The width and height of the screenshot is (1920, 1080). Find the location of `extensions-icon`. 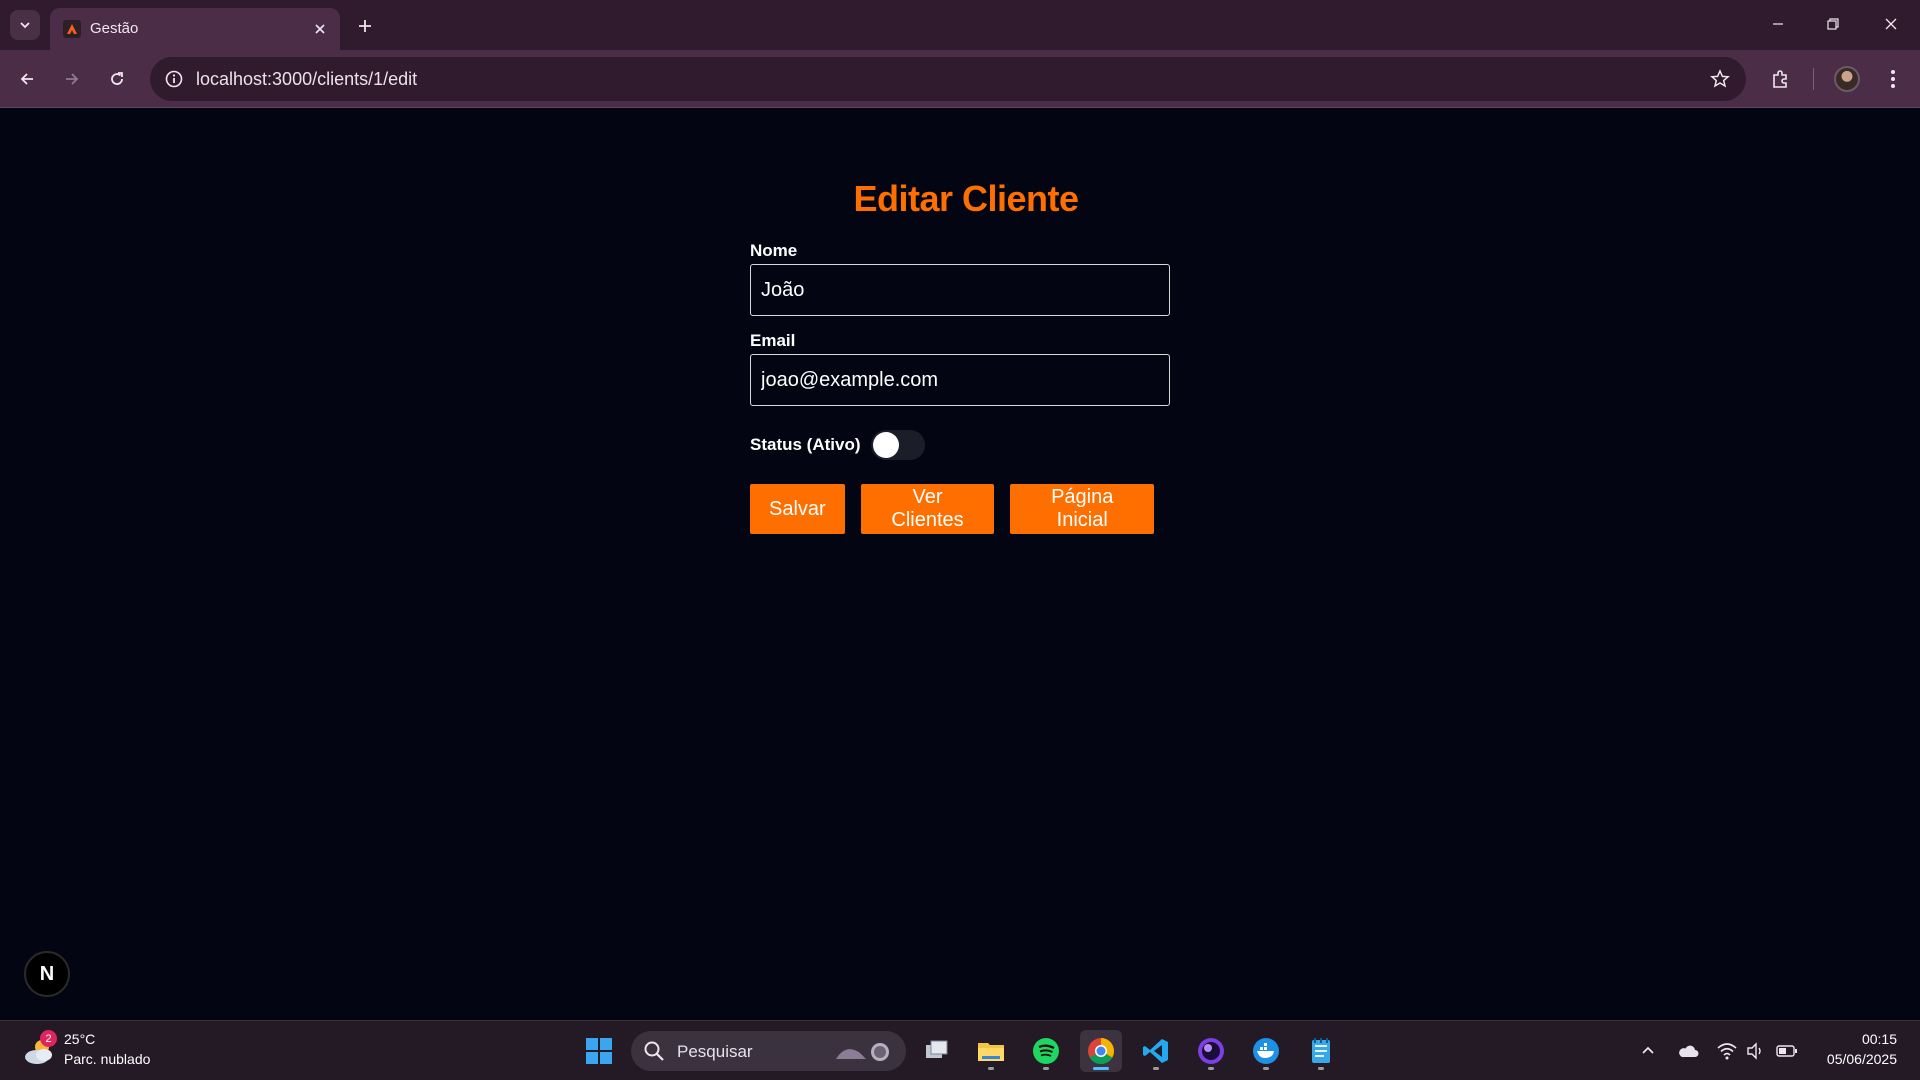

extensions-icon is located at coordinates (1781, 79).